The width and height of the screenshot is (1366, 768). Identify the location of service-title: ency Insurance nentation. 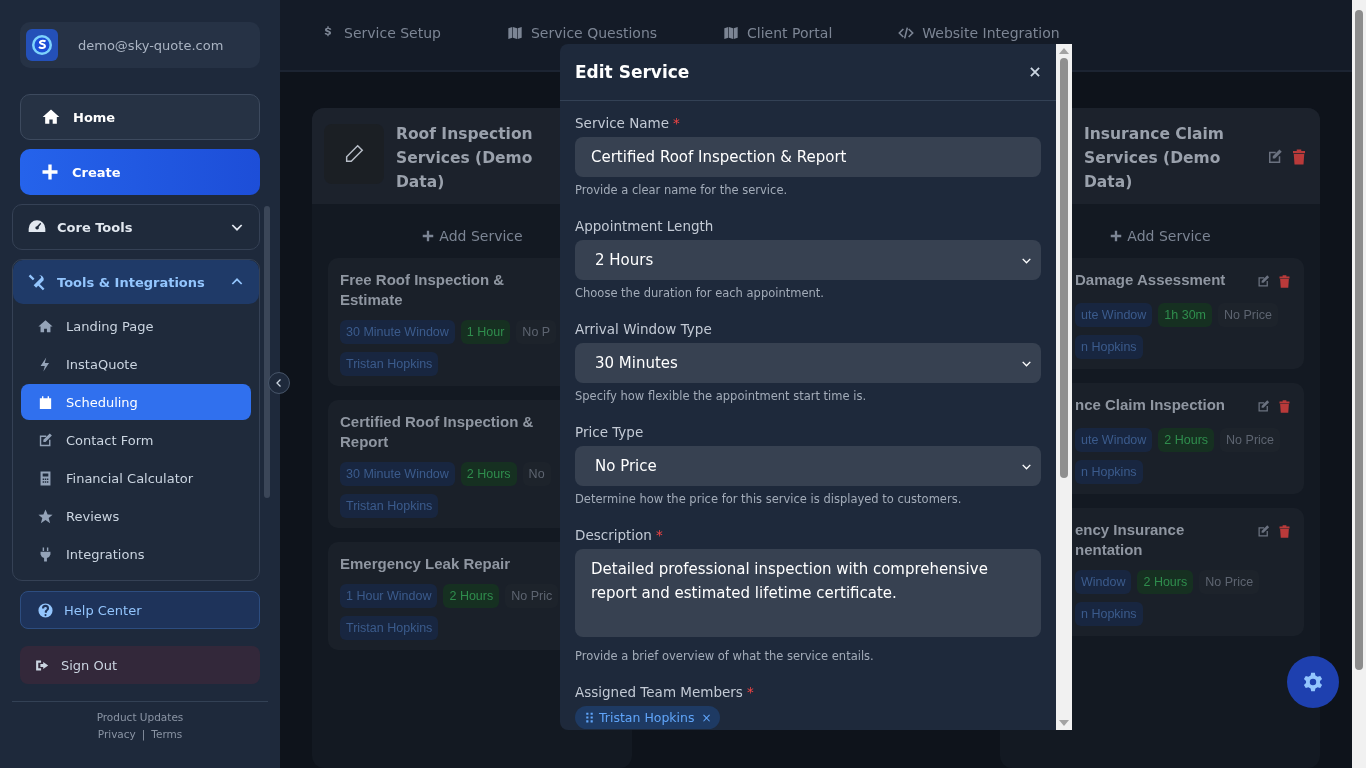
(1130, 540).